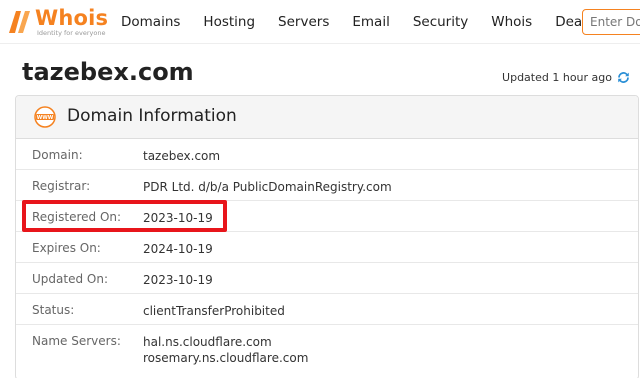  I want to click on nav-email: Email, so click(370, 22).